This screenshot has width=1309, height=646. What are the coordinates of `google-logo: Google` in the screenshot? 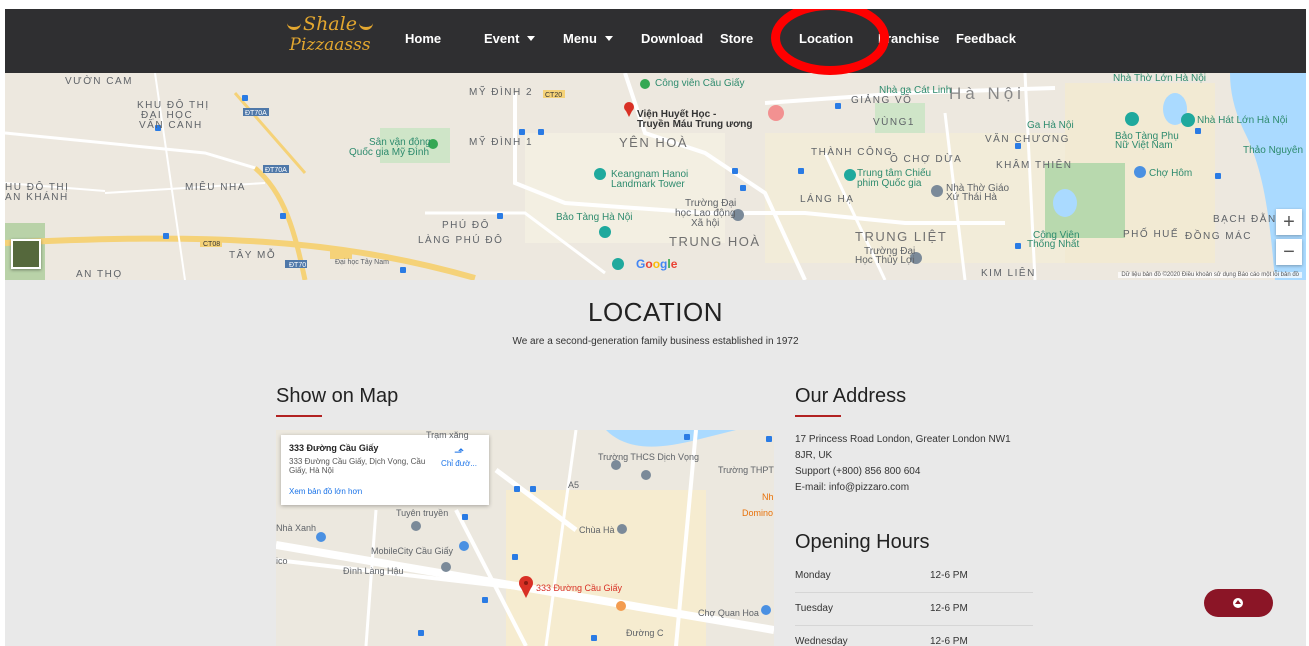 It's located at (657, 264).